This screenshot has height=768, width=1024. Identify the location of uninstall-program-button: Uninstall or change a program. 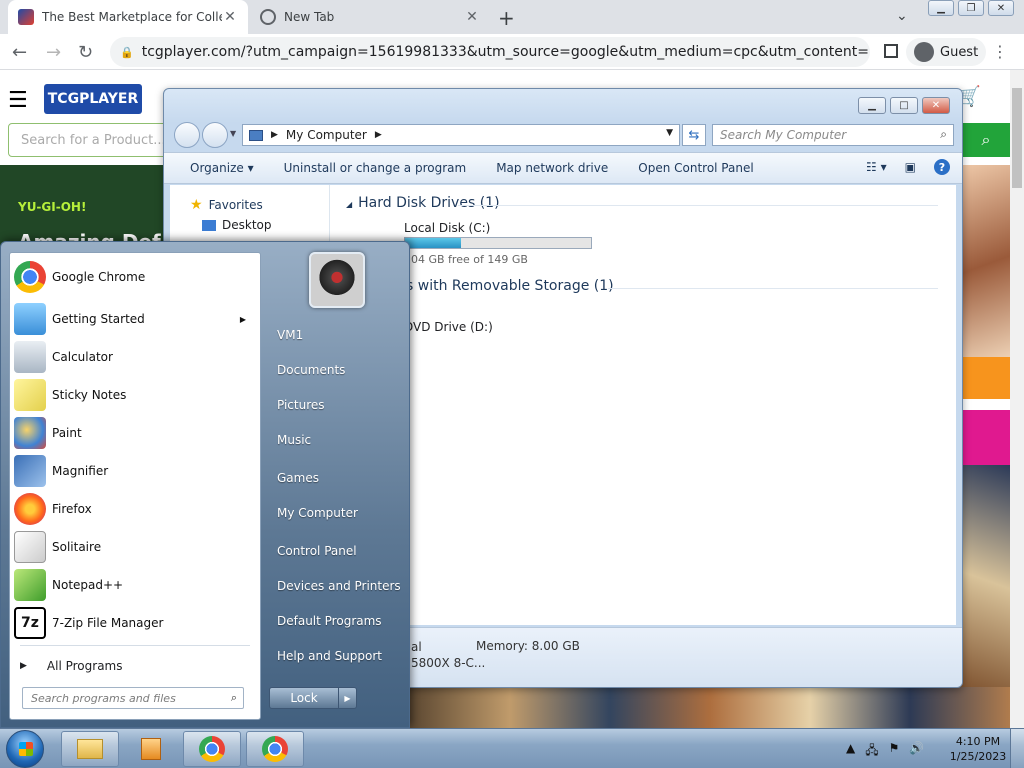
(375, 168).